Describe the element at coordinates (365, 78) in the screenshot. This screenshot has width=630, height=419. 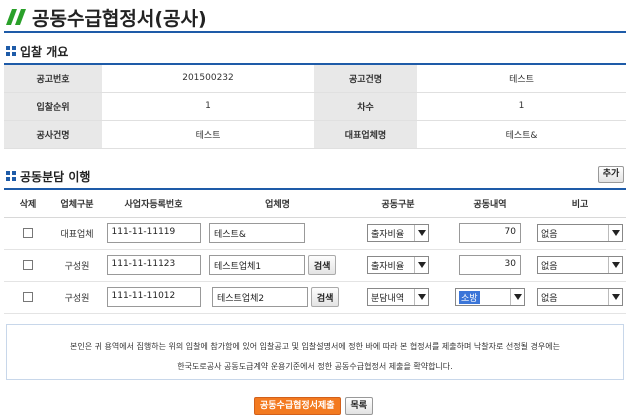
I see `overview-label: 공고건명` at that location.